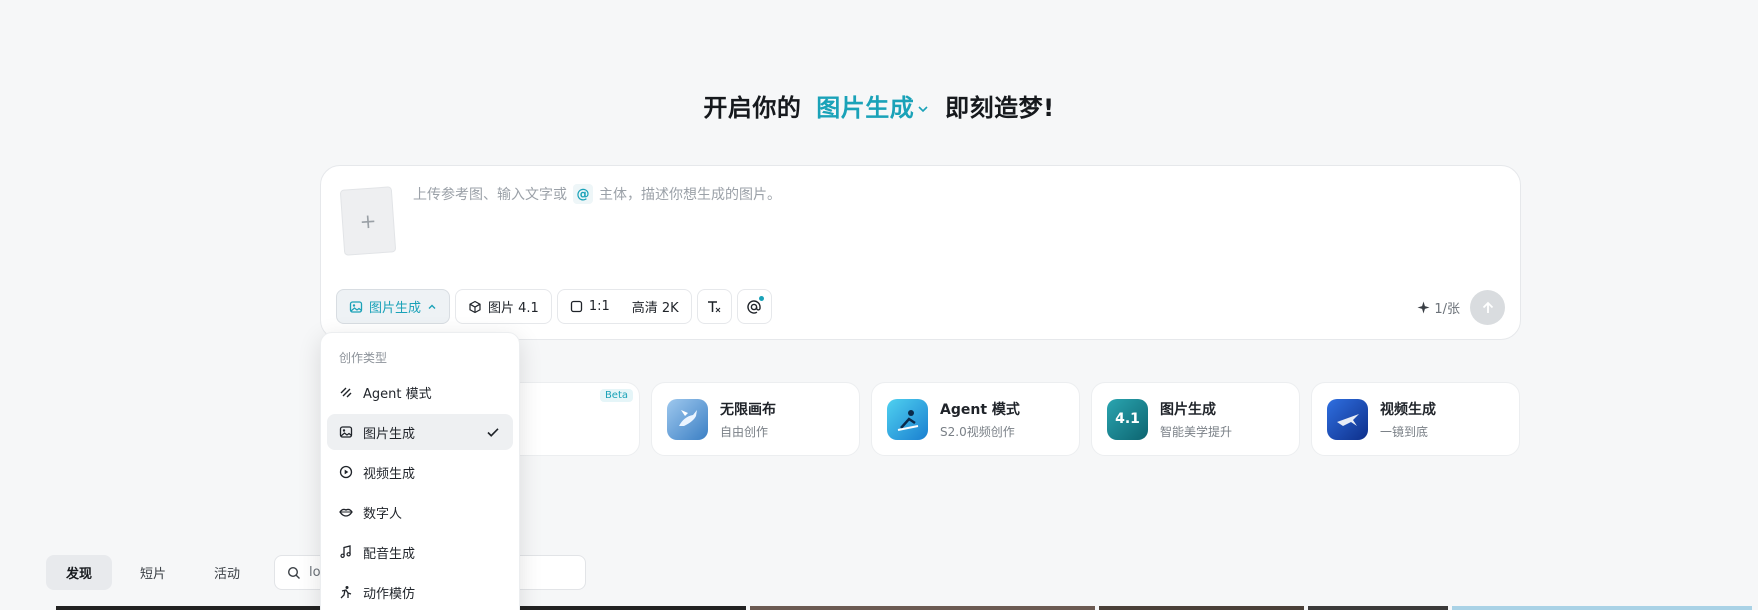  Describe the element at coordinates (389, 554) in the screenshot. I see `menu-item-label: 配音生成` at that location.